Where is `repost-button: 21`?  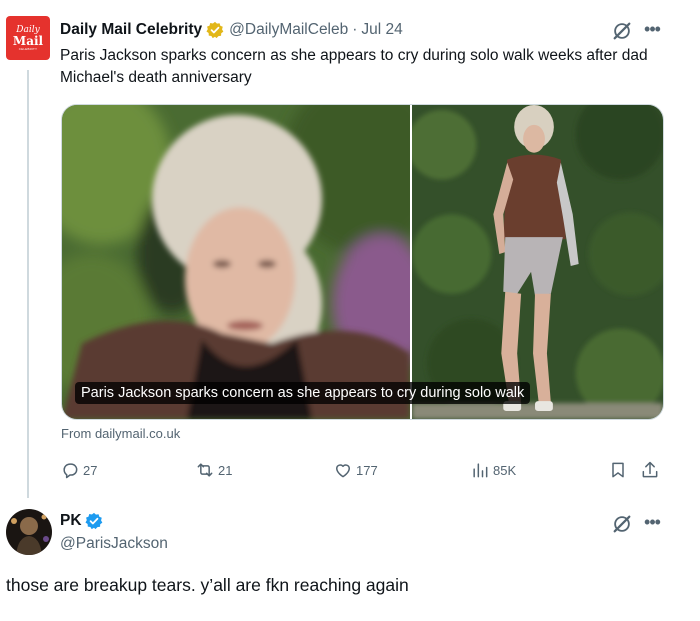
repost-button: 21 is located at coordinates (213, 470).